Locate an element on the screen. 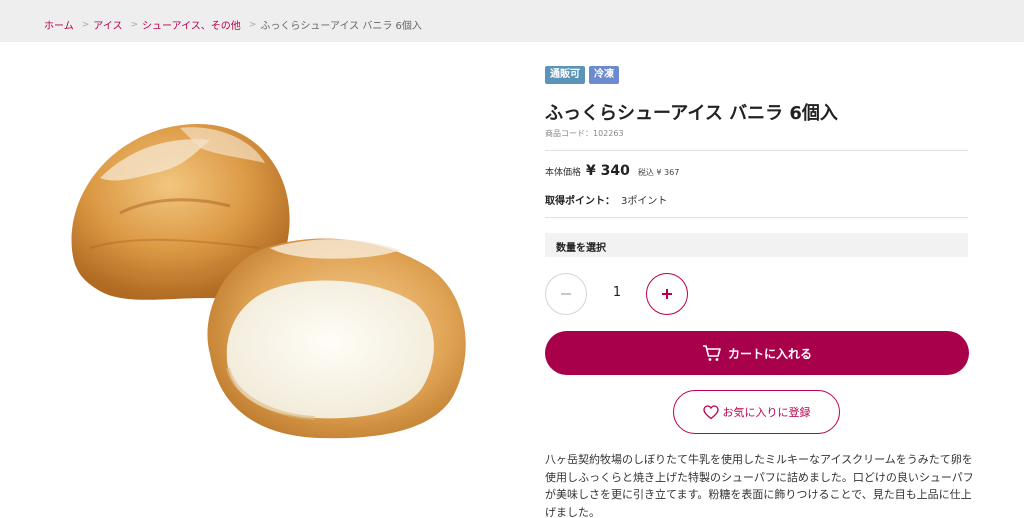 This screenshot has width=1024, height=518. points-label: 取得ポイント： is located at coordinates (580, 201).